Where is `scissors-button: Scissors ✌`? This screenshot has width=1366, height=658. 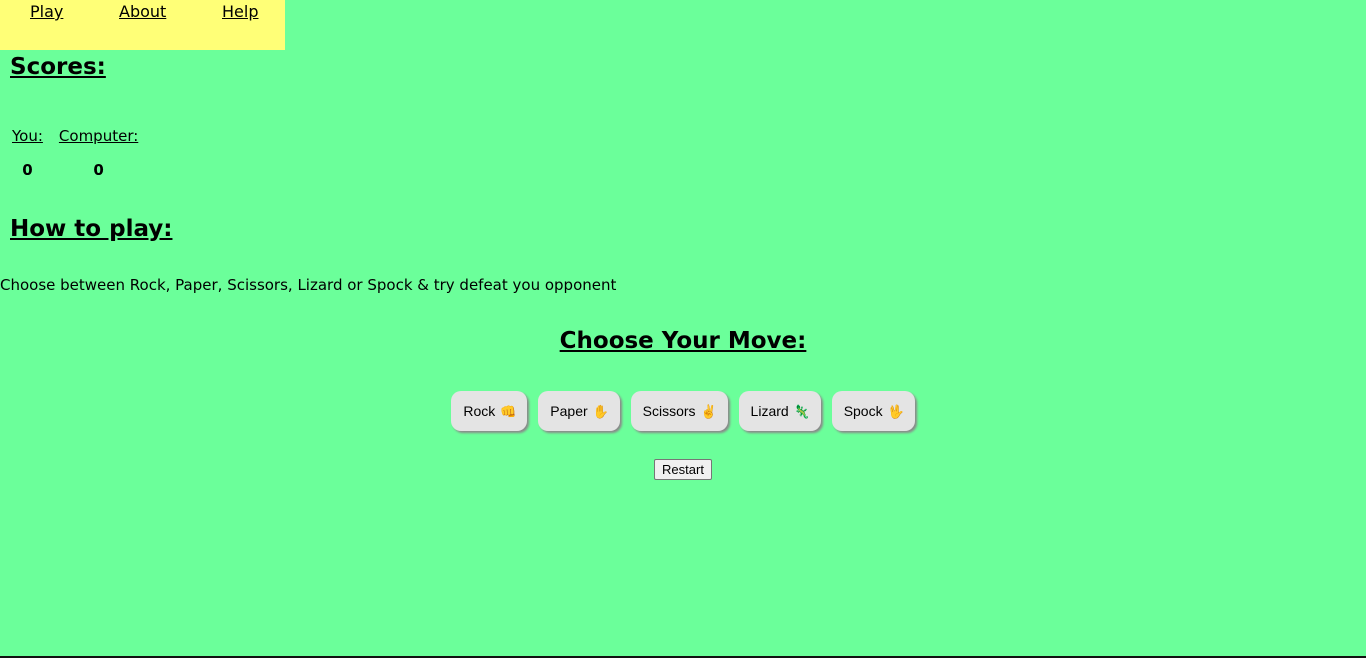 scissors-button: Scissors ✌ is located at coordinates (679, 411).